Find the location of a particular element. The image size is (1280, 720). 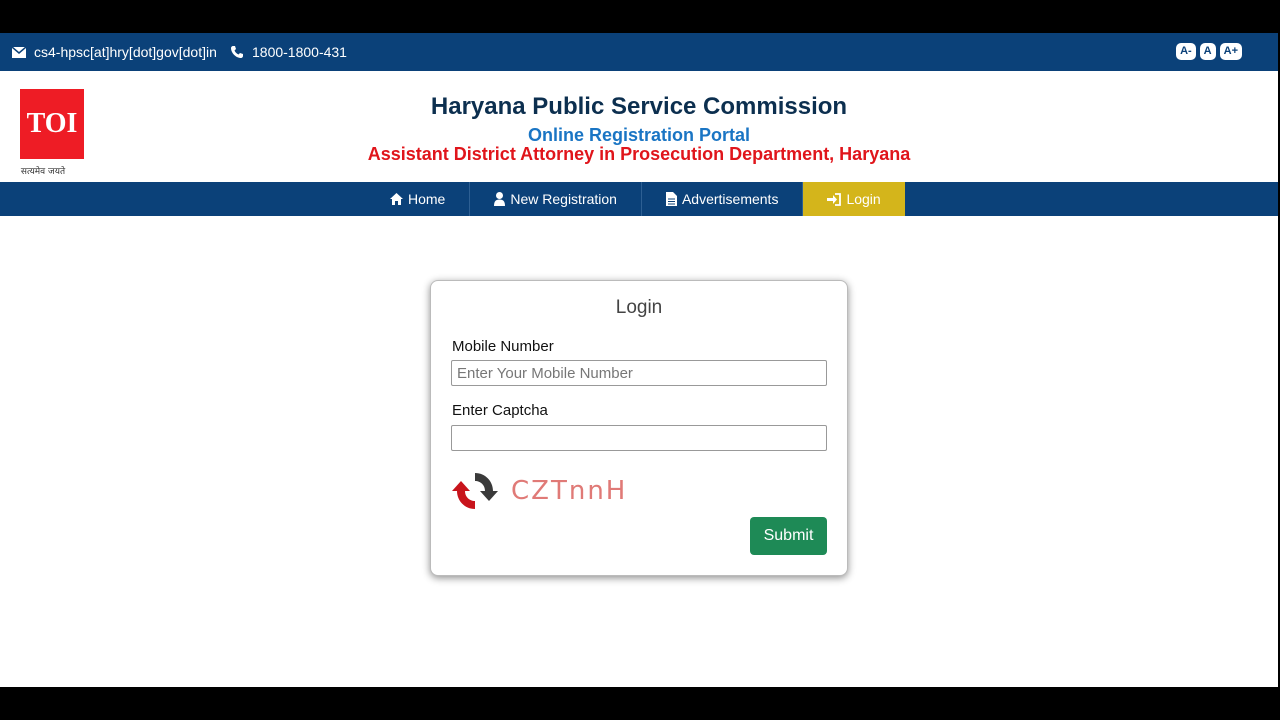

font-reset-button: A is located at coordinates (1207, 51).